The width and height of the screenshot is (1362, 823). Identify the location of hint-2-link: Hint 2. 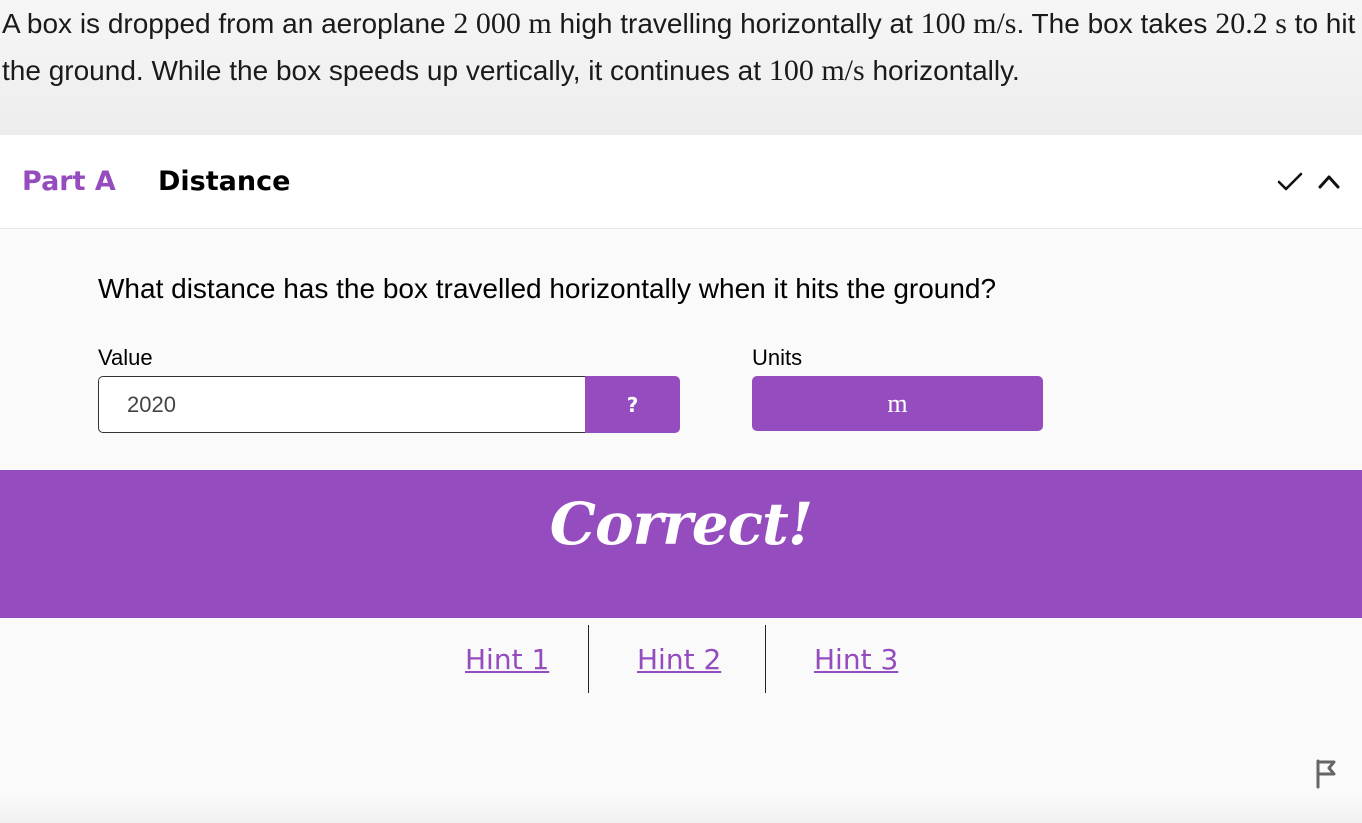
(679, 659).